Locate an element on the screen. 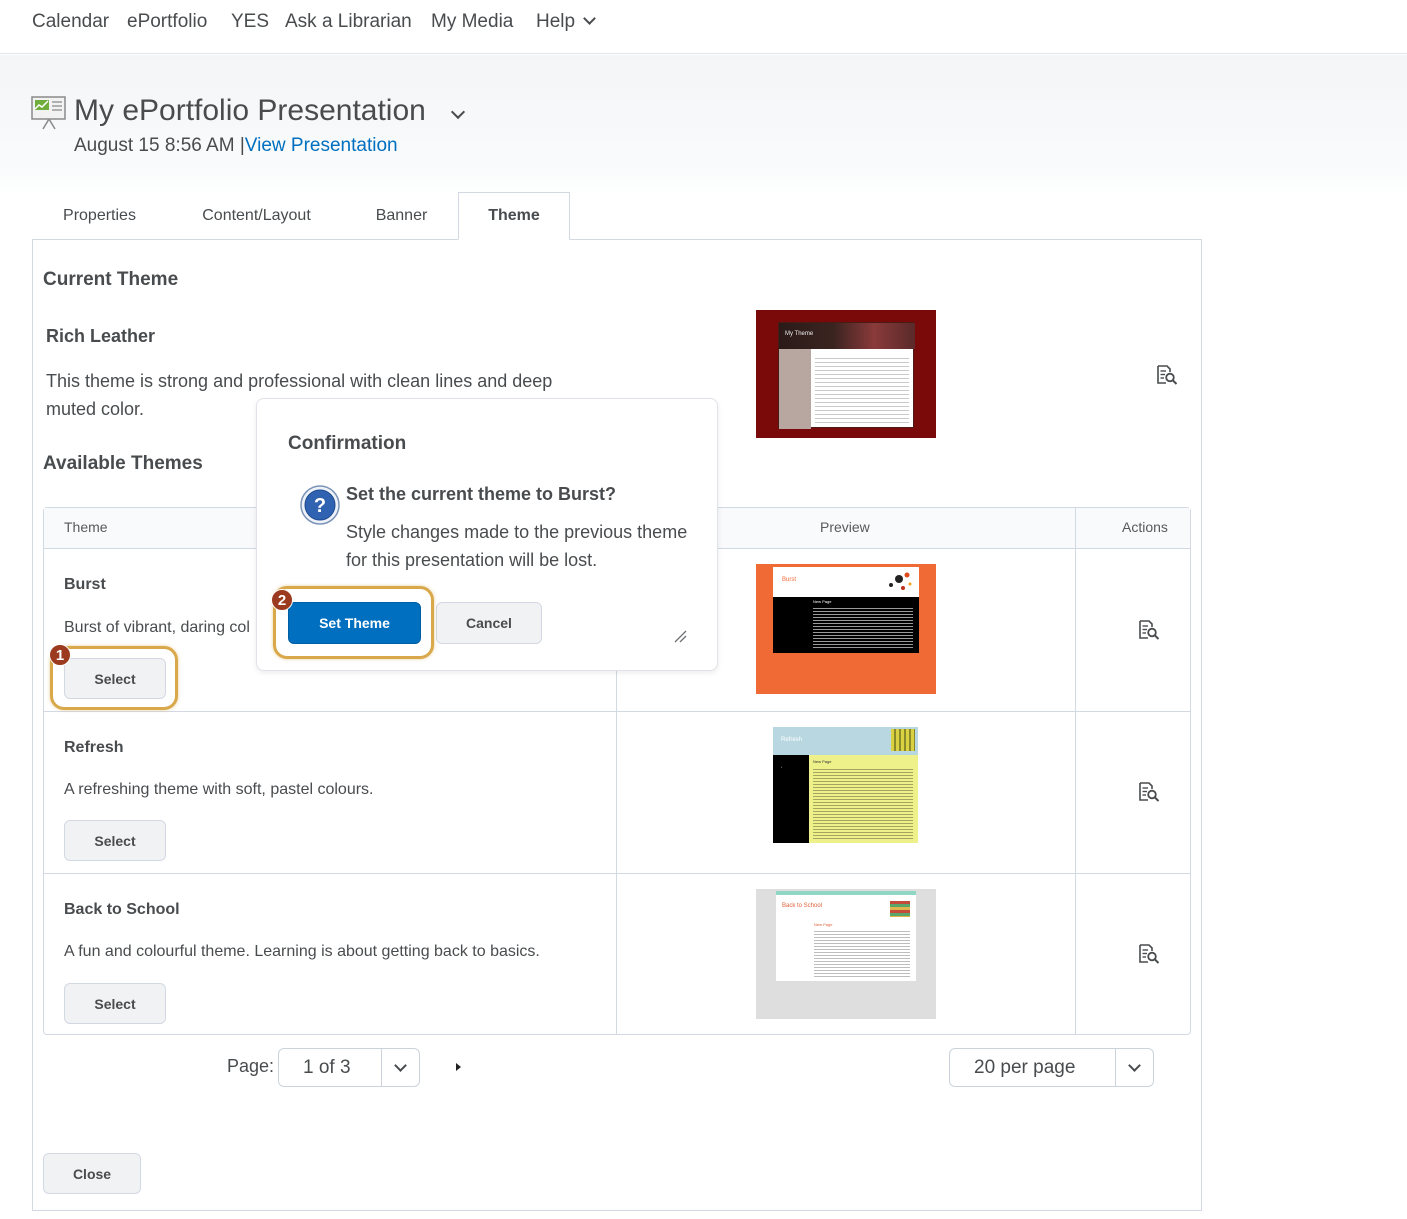  preview-books-graphic is located at coordinates (900, 909).